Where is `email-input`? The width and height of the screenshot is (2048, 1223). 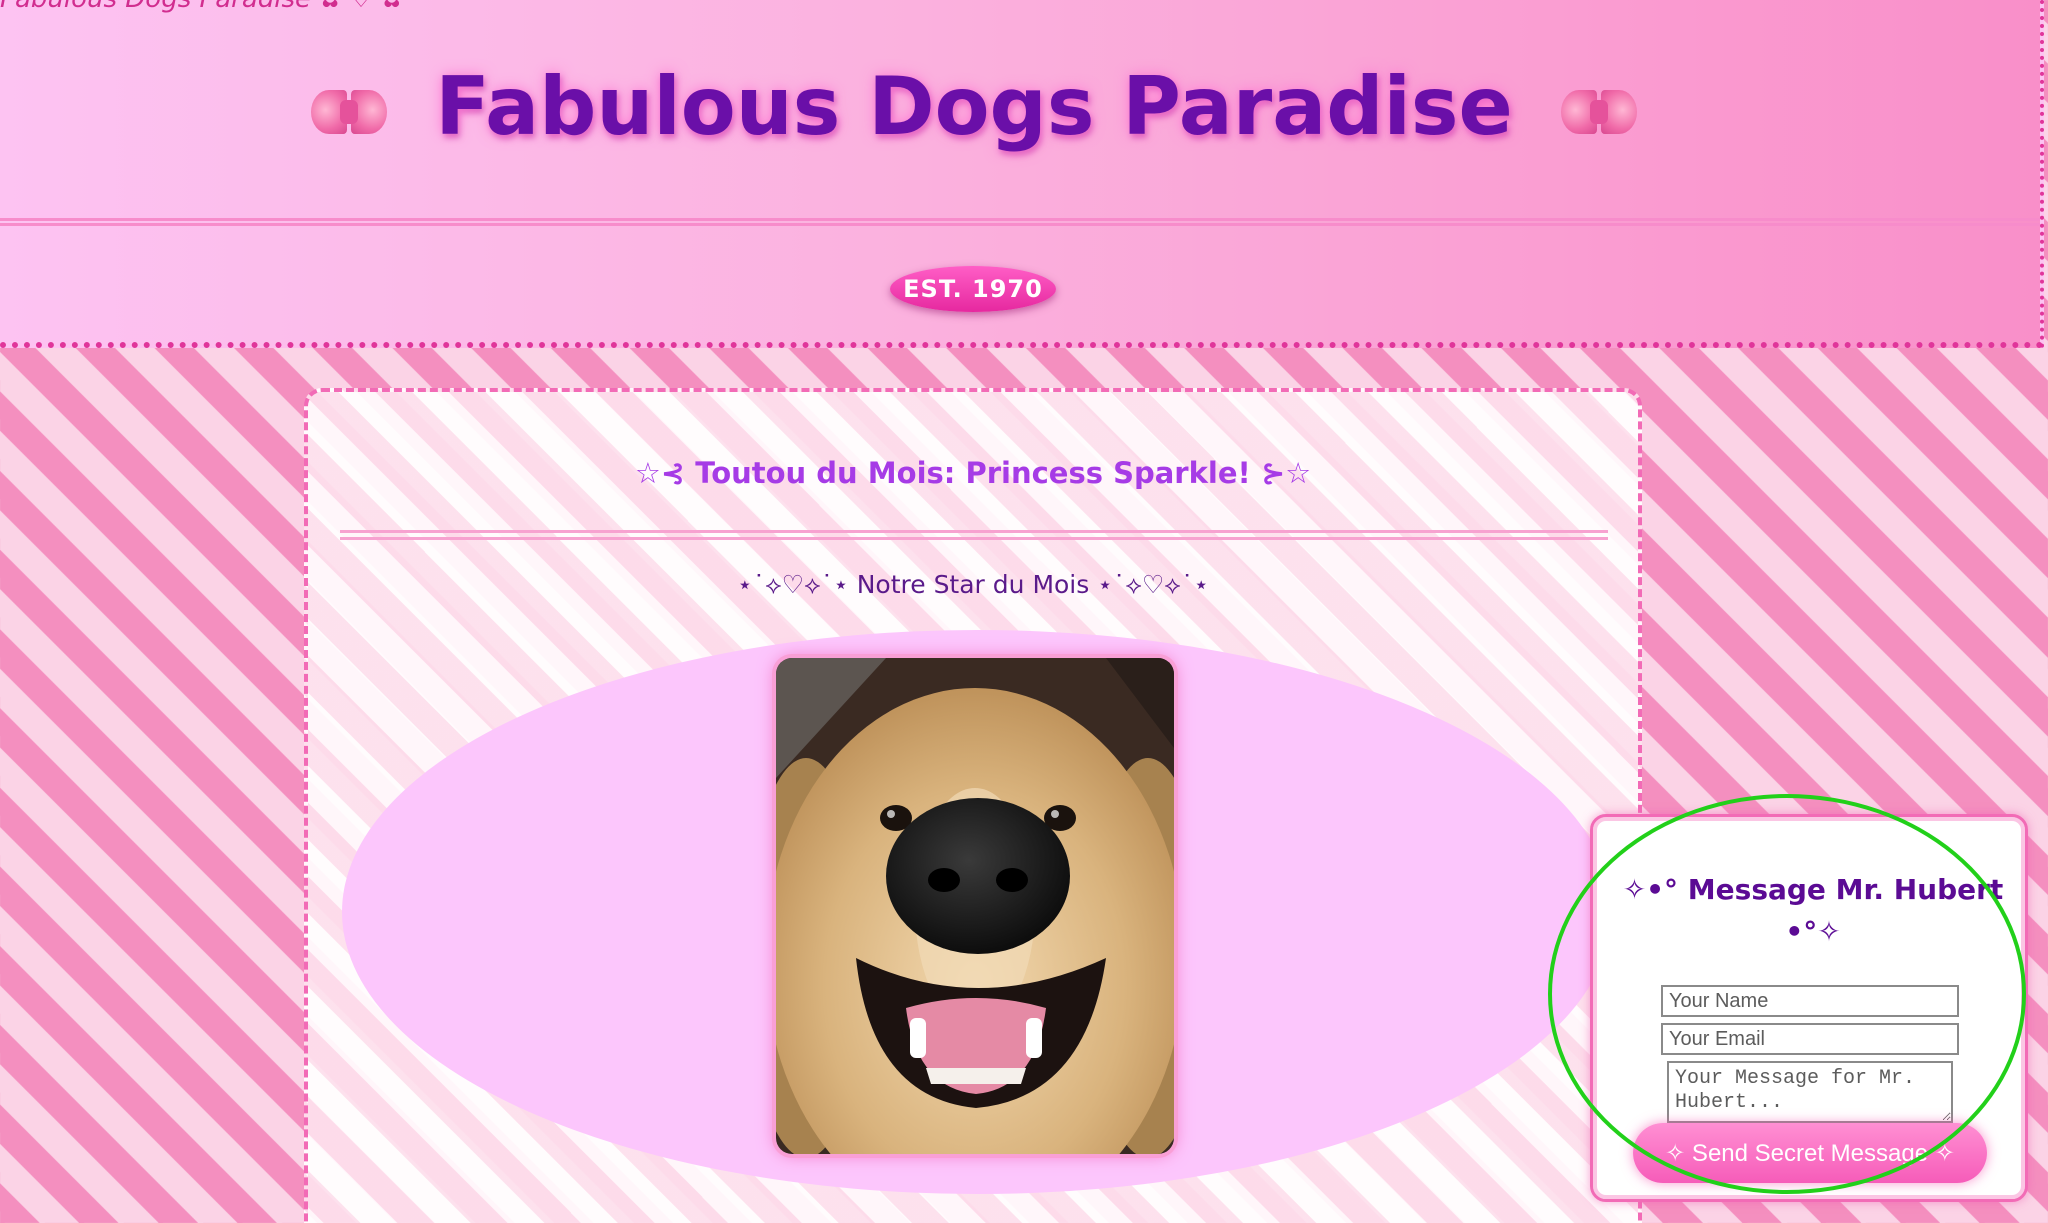 email-input is located at coordinates (1810, 1039).